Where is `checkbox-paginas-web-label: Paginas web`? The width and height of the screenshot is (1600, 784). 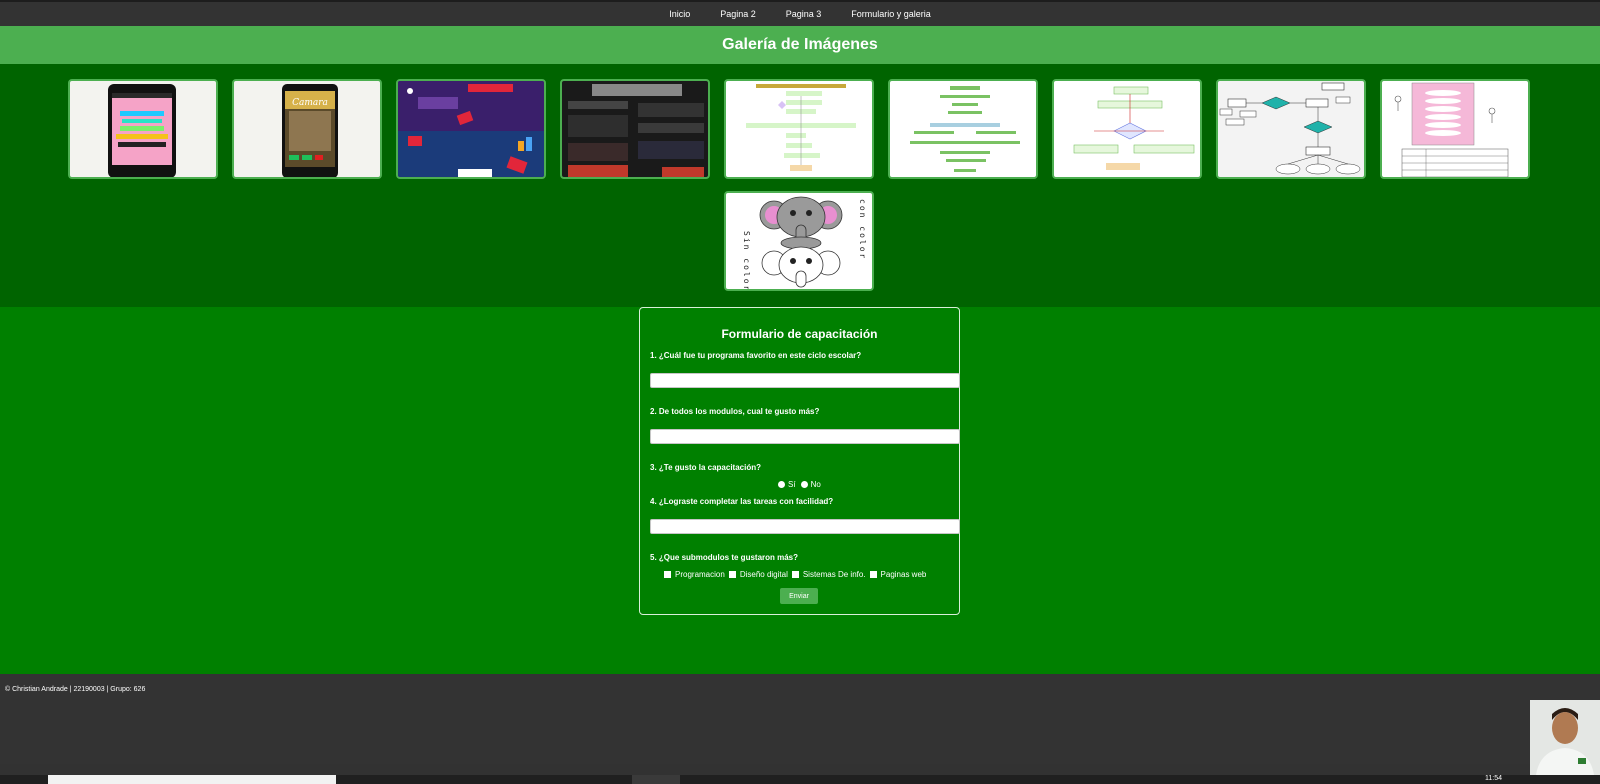
checkbox-paginas-web-label: Paginas web is located at coordinates (903, 574).